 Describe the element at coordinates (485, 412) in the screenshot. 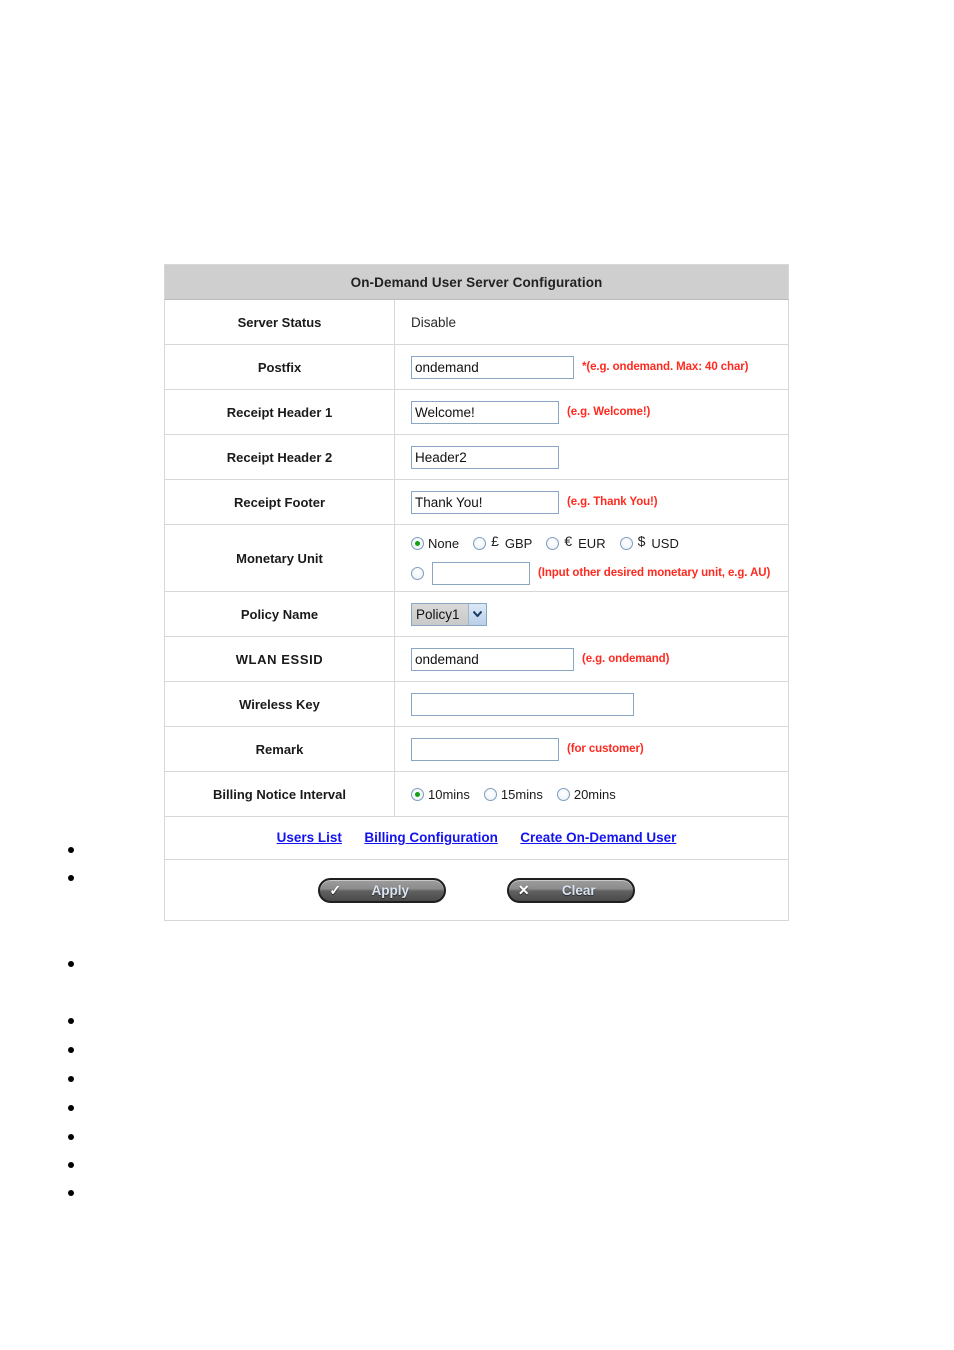

I see `receipt-header-1-input` at that location.